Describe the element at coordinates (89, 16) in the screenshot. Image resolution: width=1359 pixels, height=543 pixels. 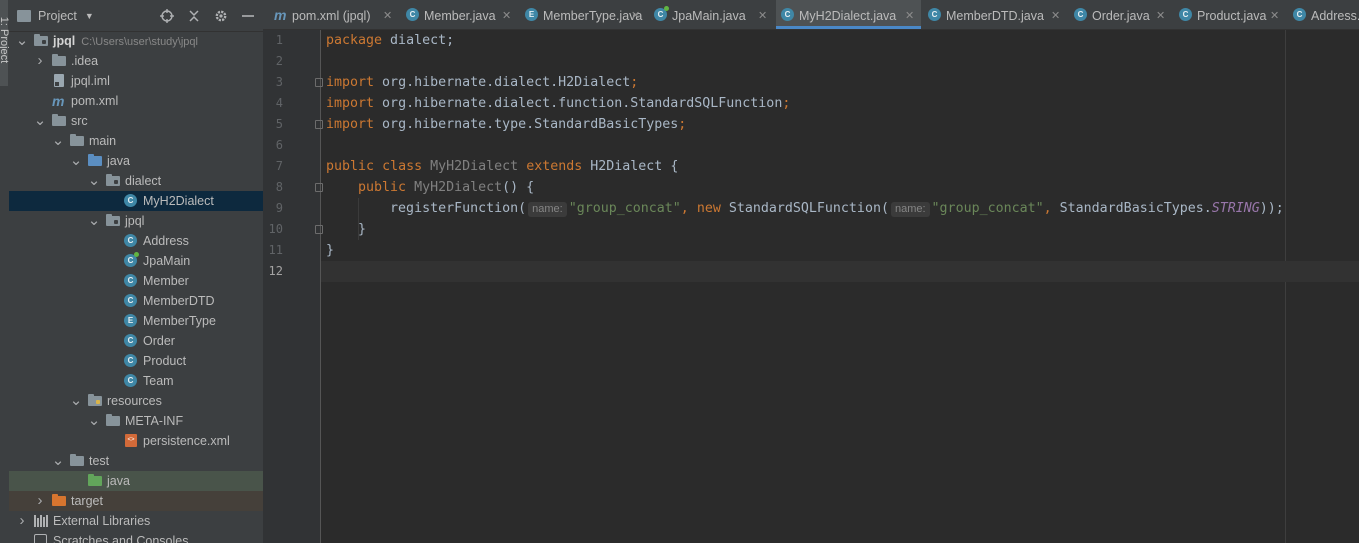
I see `chevron-down-icon: ▼` at that location.